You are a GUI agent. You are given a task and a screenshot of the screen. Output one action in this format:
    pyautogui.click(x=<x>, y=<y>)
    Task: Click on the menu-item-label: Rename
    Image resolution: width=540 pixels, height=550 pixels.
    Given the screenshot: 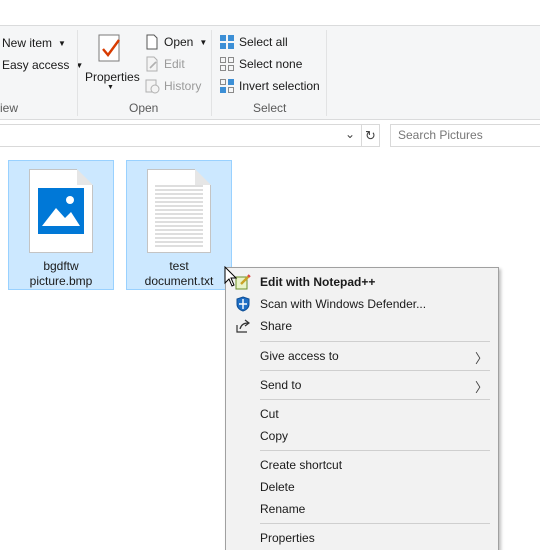 What is the action you would take?
    pyautogui.click(x=283, y=509)
    